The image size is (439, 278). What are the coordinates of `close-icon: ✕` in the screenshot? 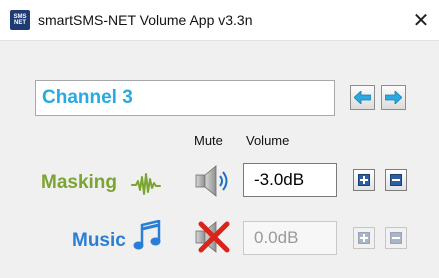 It's located at (421, 20).